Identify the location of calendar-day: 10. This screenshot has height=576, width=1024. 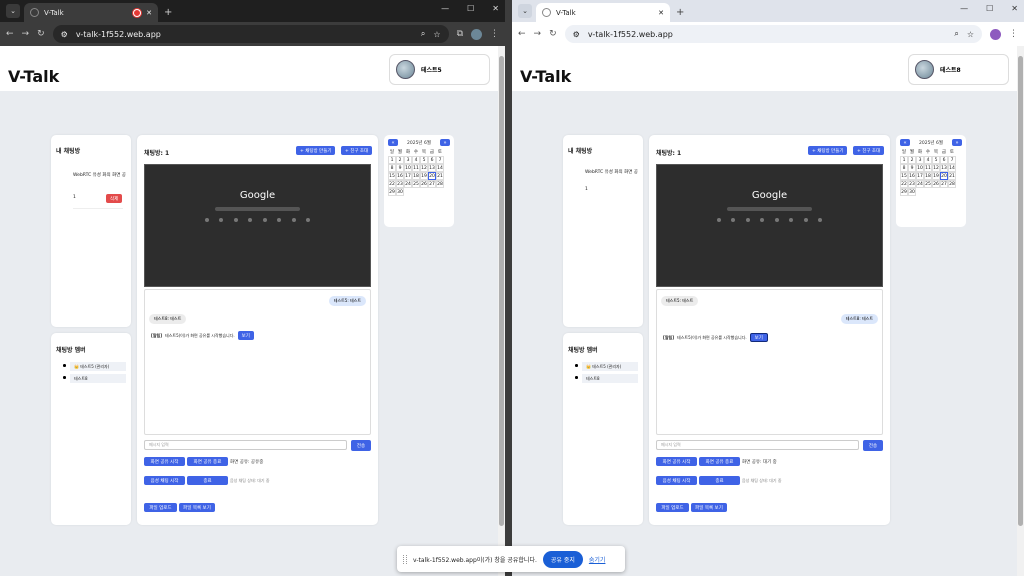
(408, 168).